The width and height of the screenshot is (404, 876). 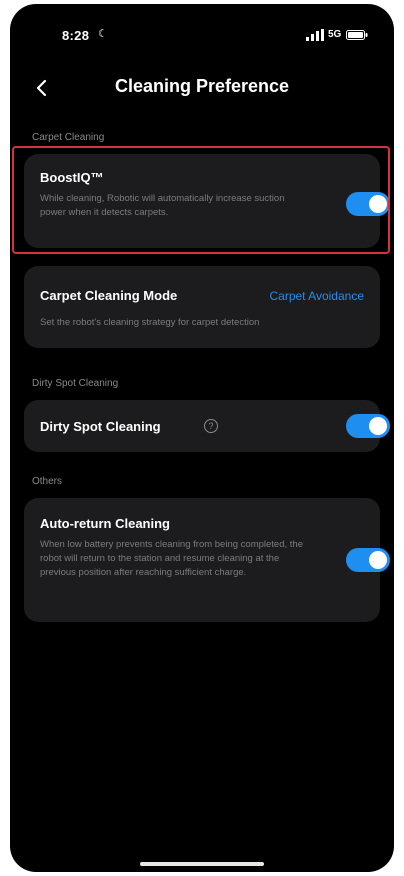 I want to click on dirty-spot-card: Dirty Spot Cleaning ?, so click(x=207, y=426).